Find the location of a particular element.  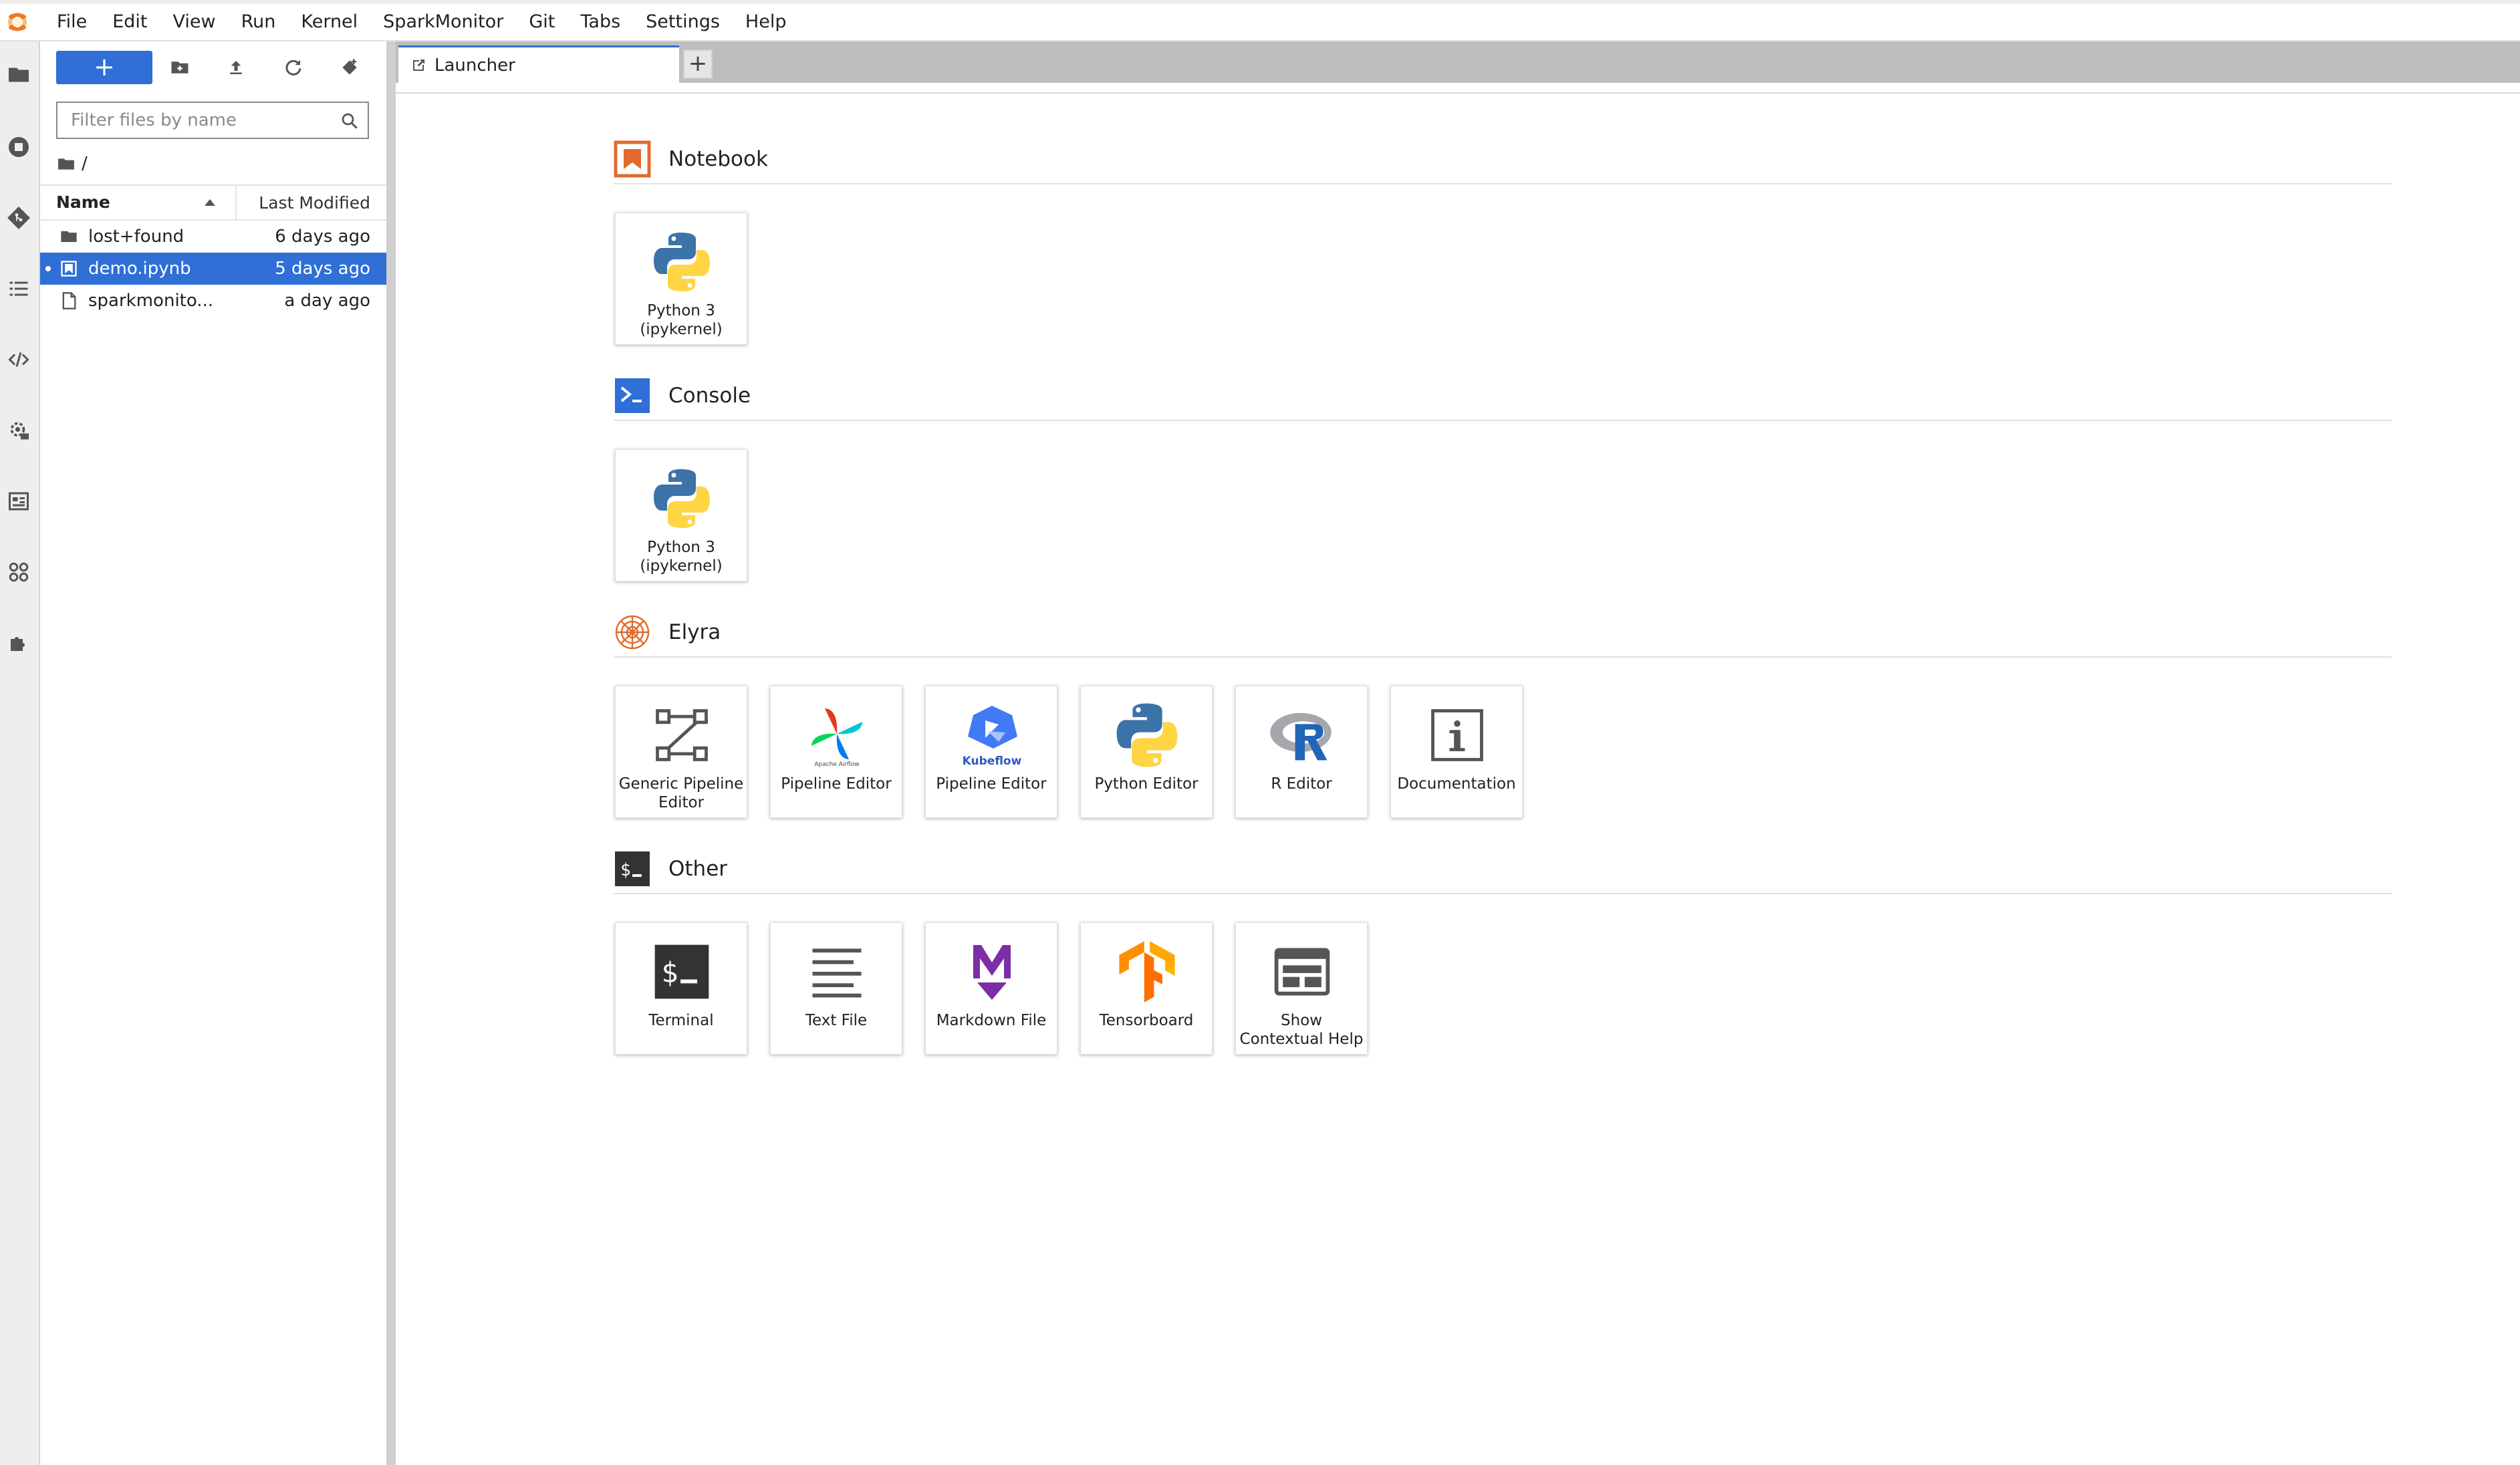

tab-label: Launcher is located at coordinates (474, 65).